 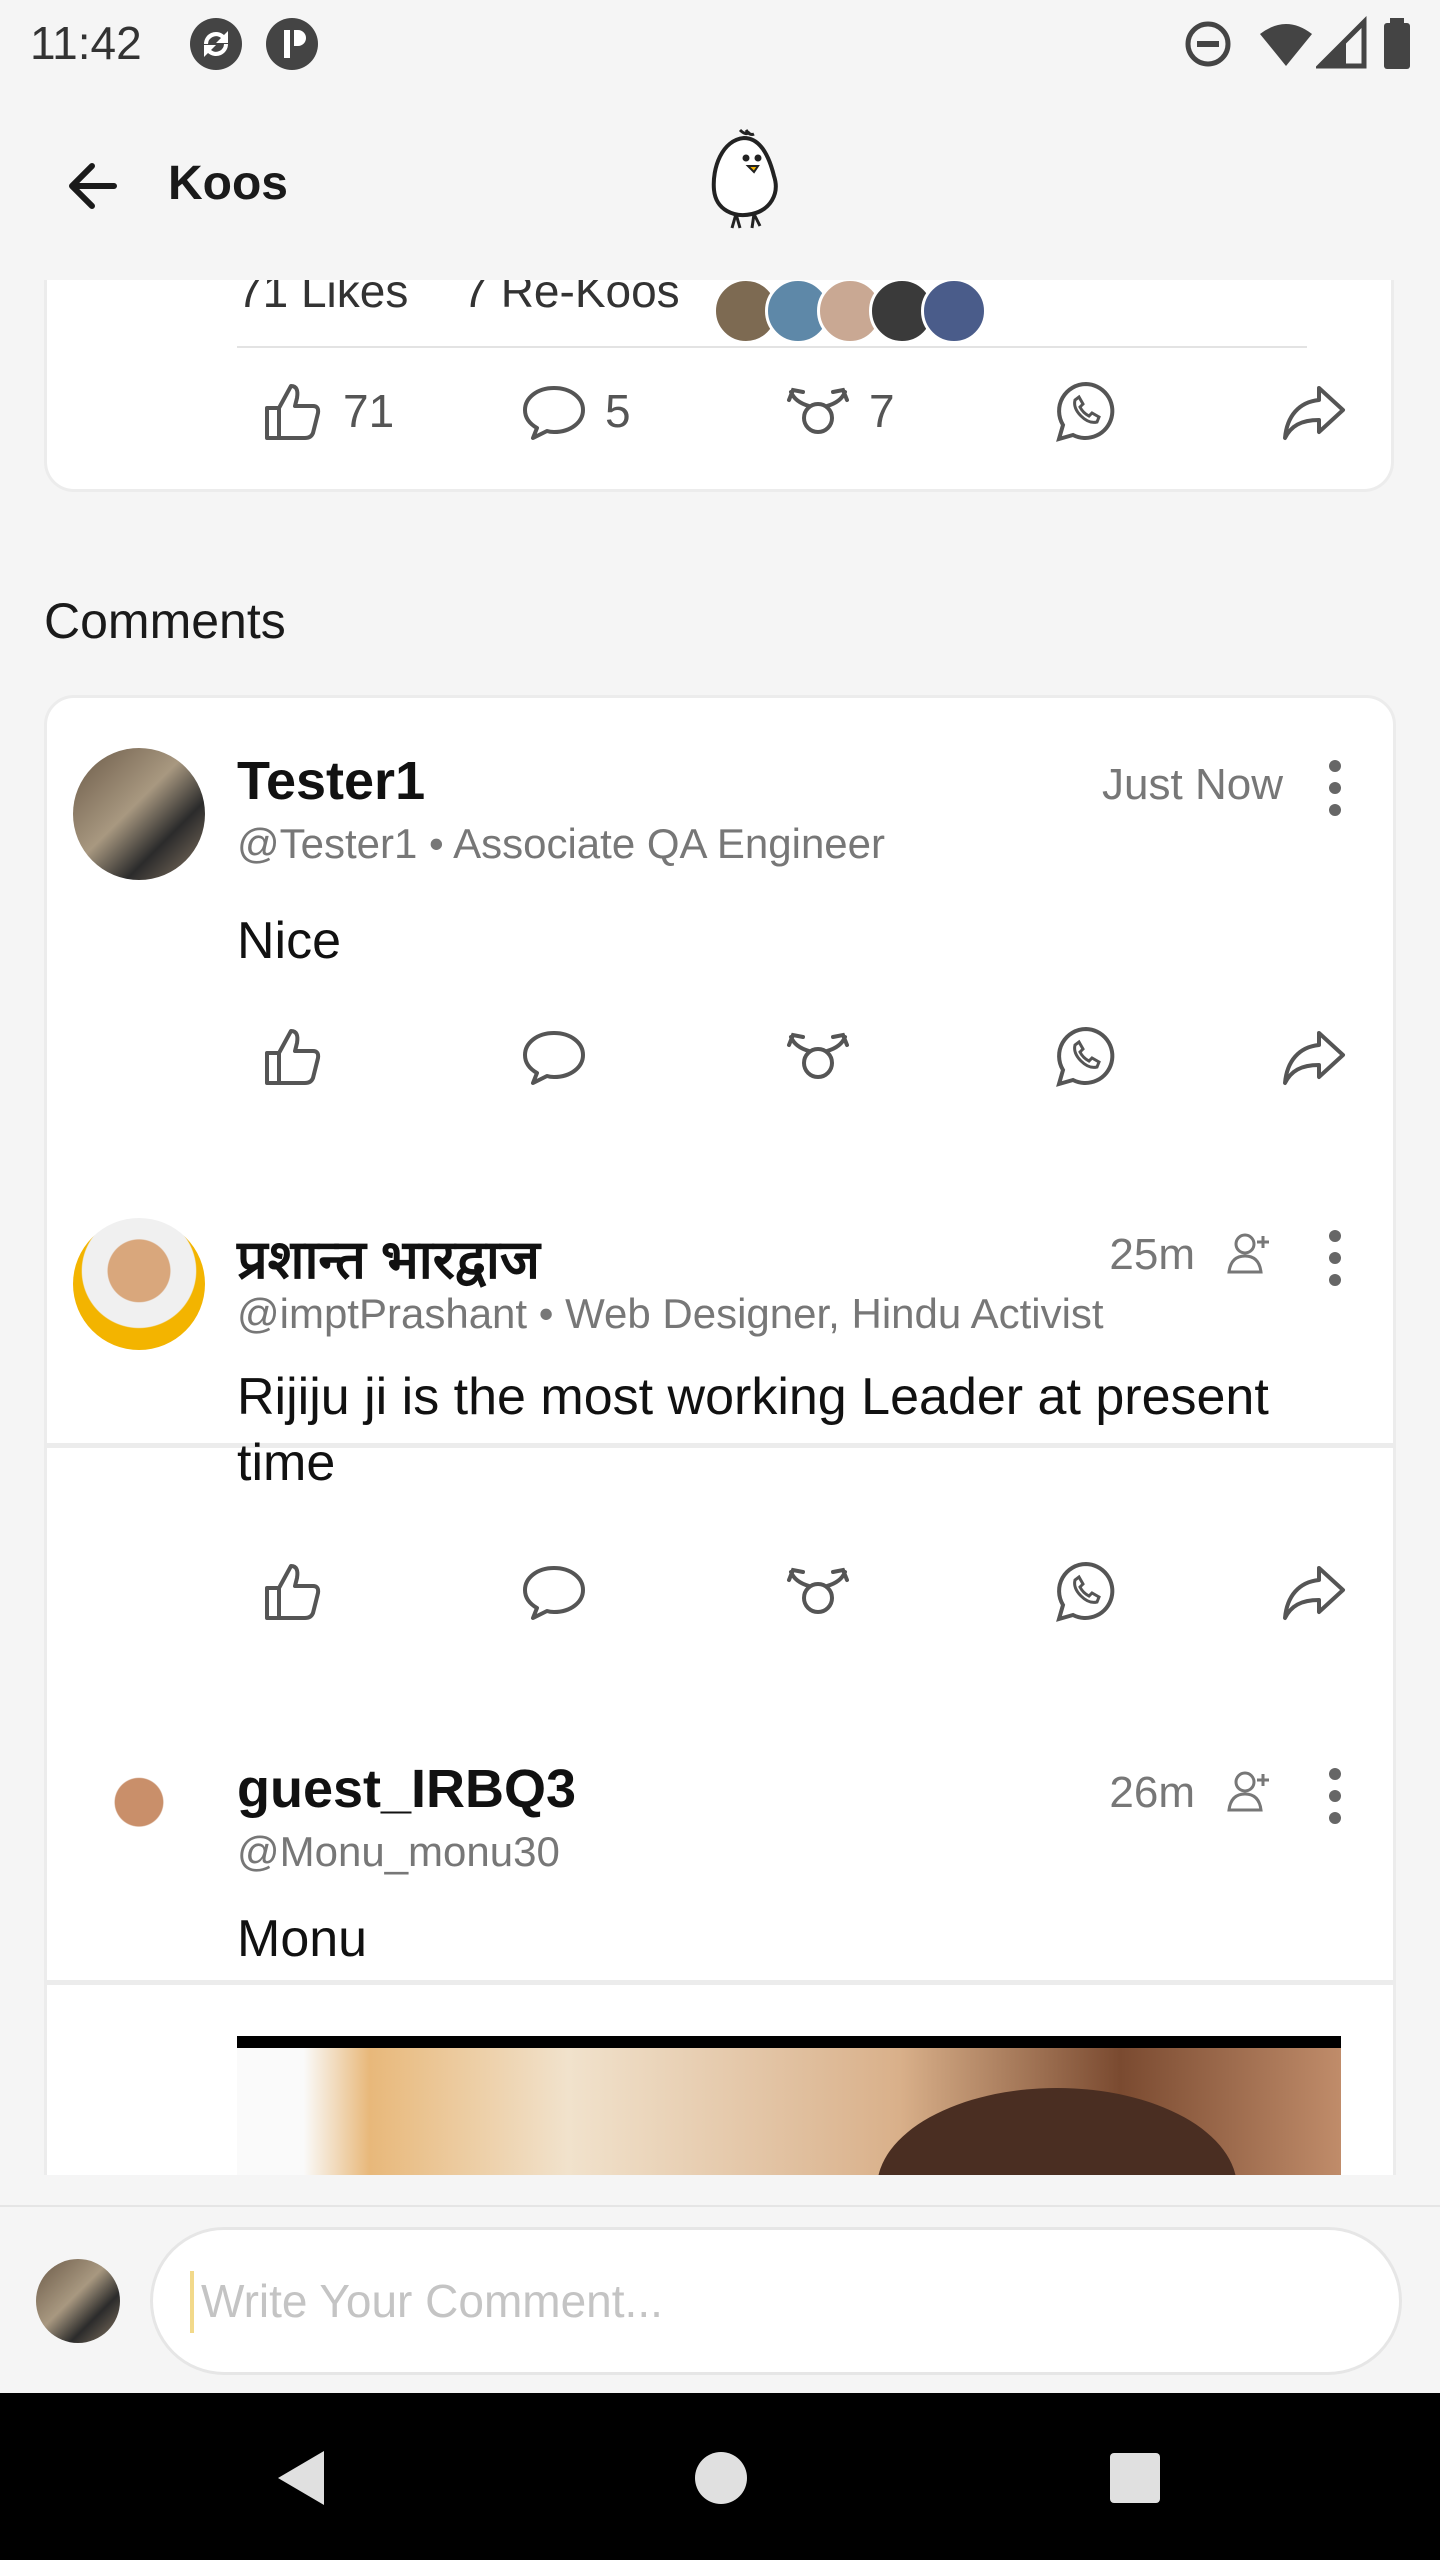 I want to click on whatsapp-share-button, so click(x=1086, y=411).